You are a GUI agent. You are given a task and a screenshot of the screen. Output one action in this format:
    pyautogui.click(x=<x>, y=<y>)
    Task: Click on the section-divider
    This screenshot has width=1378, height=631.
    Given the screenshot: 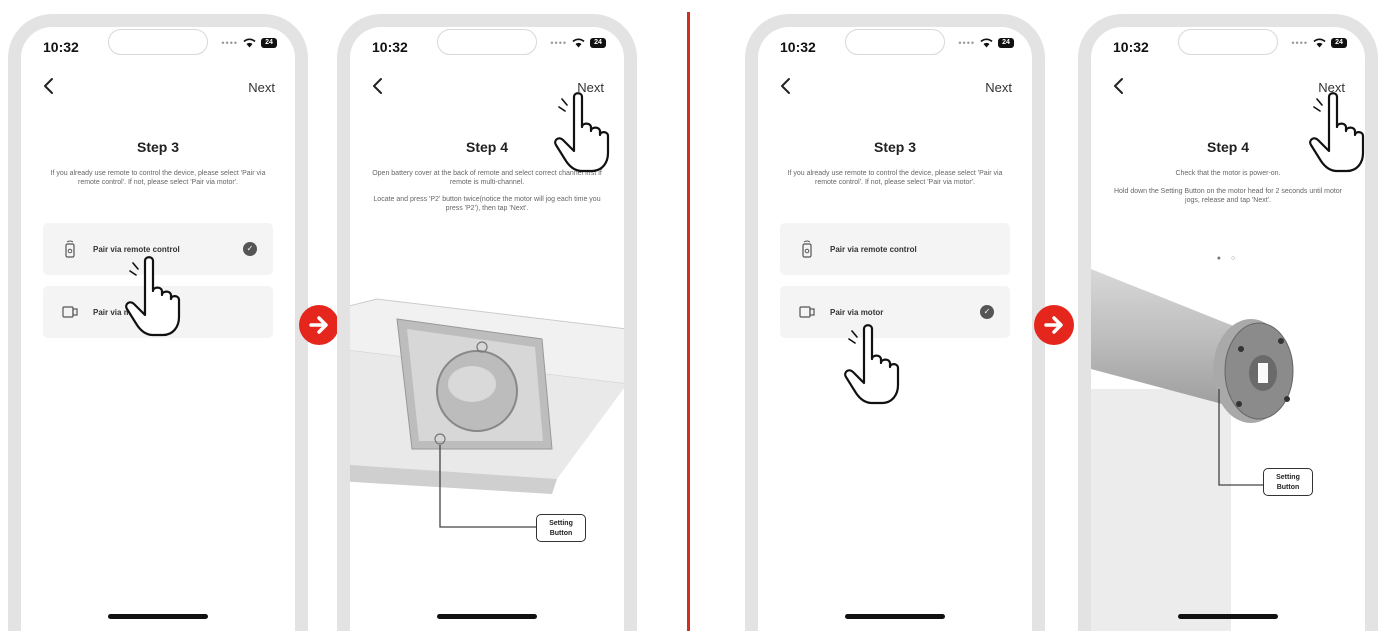 What is the action you would take?
    pyautogui.click(x=688, y=321)
    